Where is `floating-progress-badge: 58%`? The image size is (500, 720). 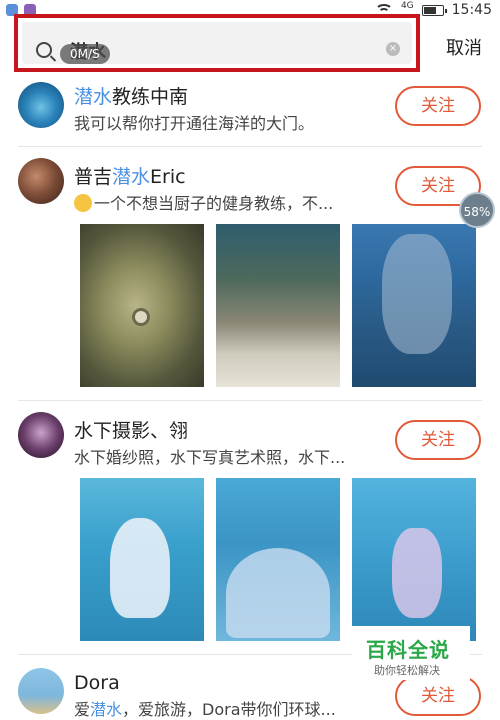
floating-progress-badge: 58% is located at coordinates (477, 210).